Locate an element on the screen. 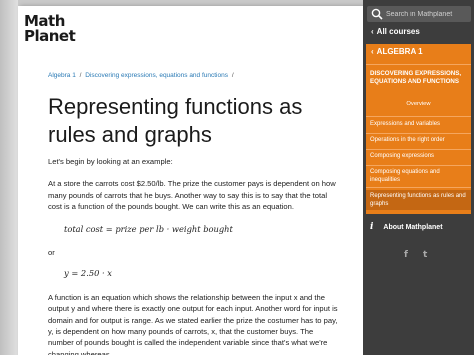 The width and height of the screenshot is (474, 355). all-courses-label: All courses is located at coordinates (398, 31).